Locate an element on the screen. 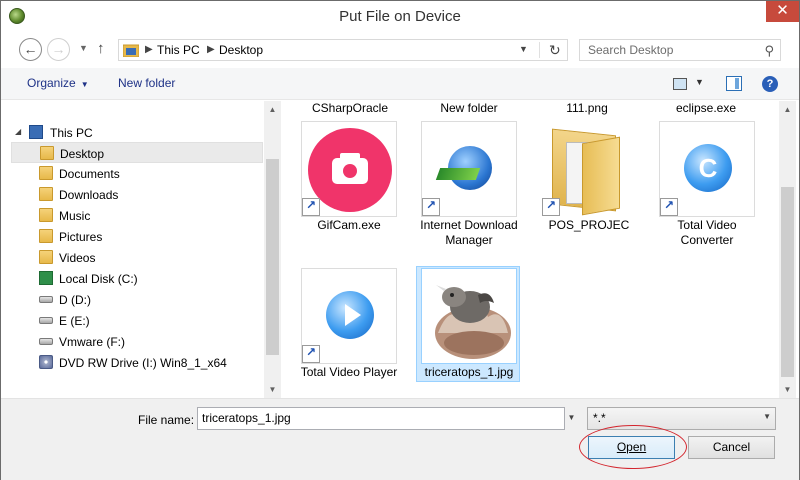  sidebar-item-pictures: Pictures is located at coordinates (137, 236).